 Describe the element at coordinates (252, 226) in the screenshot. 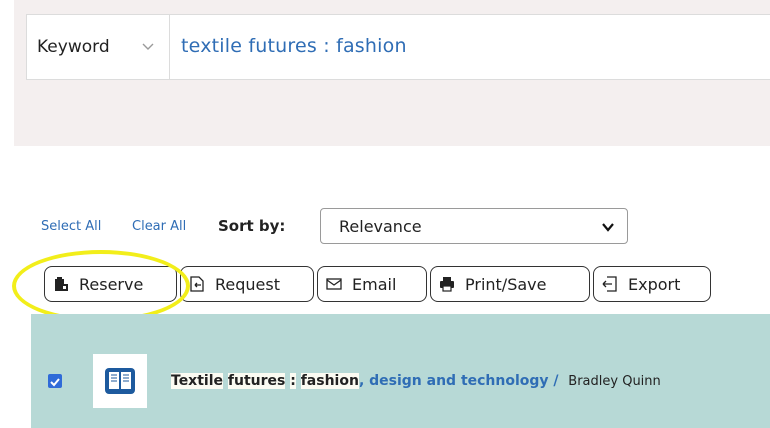

I see `sort-by-label: Sort by:` at that location.